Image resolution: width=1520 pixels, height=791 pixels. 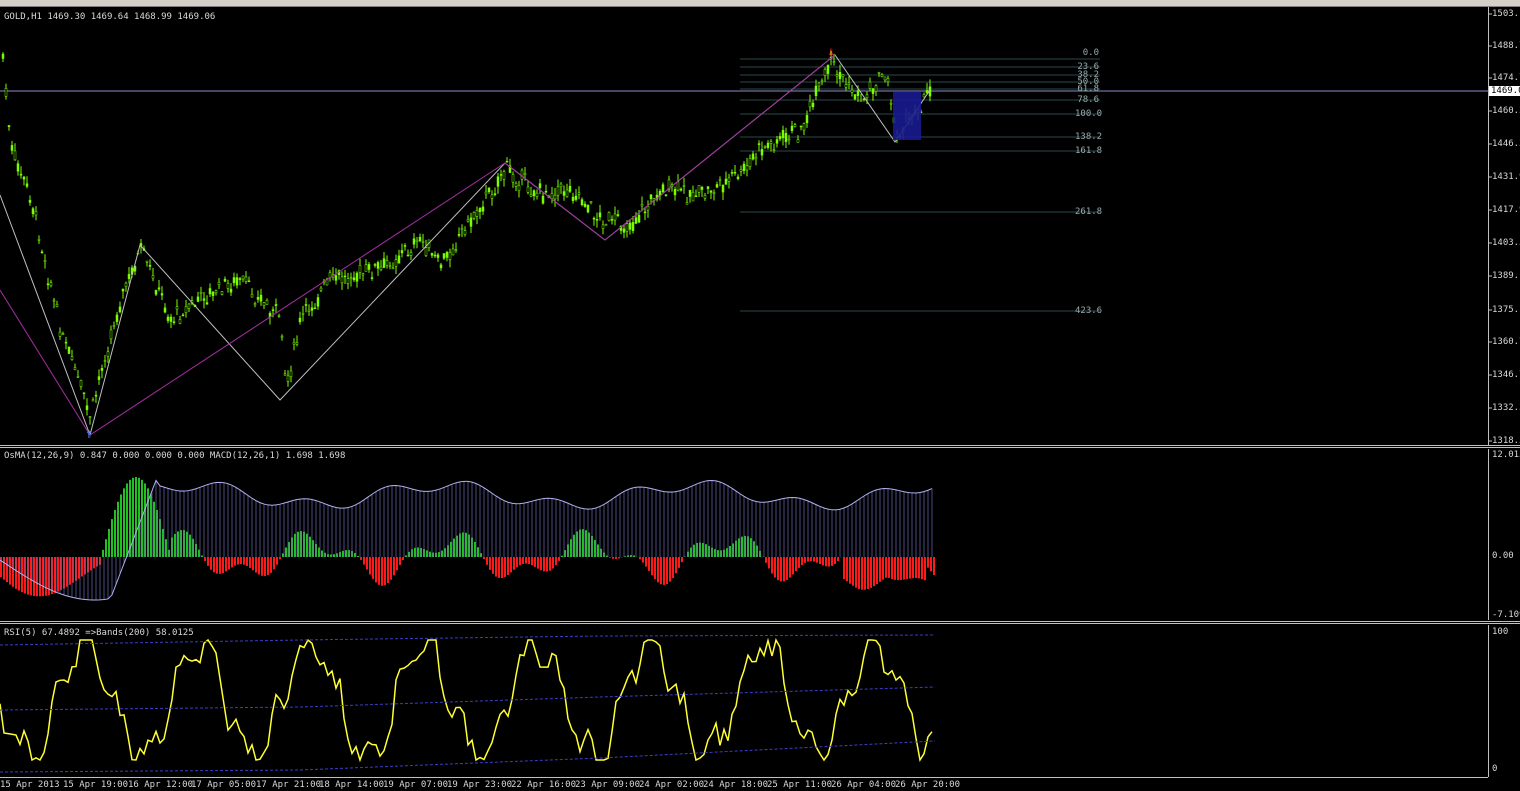 I want to click on rsi-band-upper, so click(x=468, y=640).